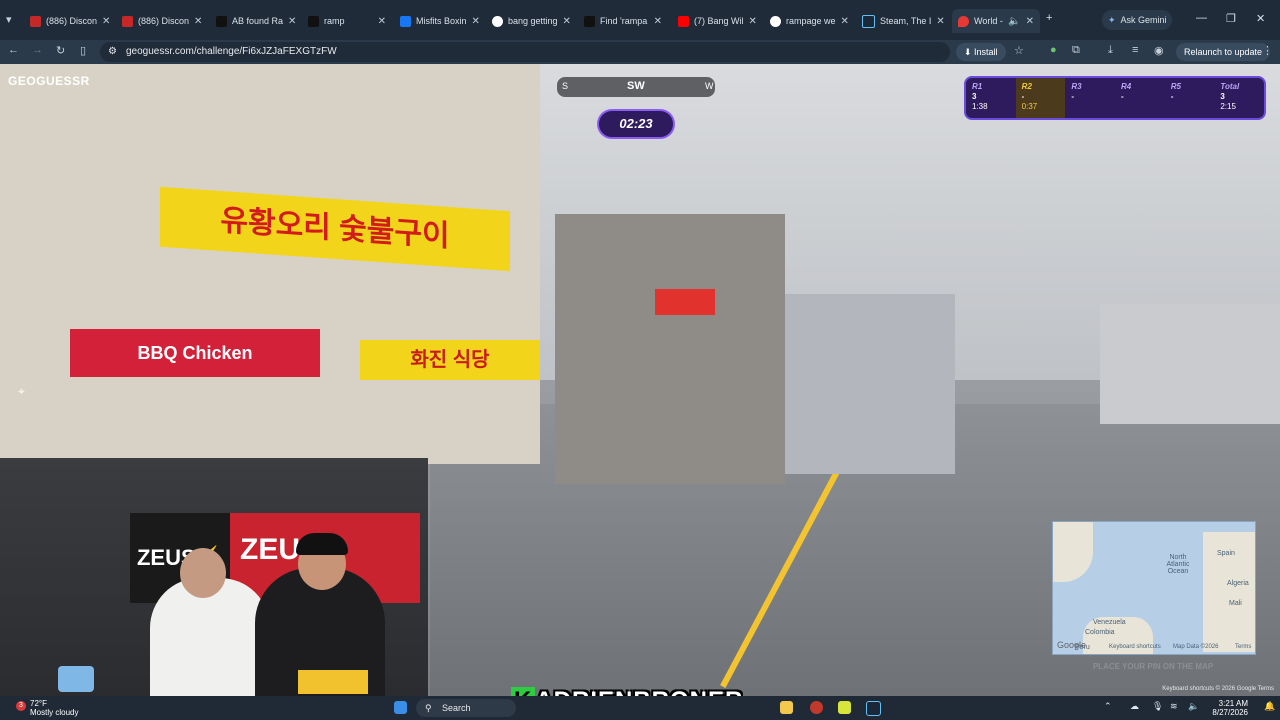 The height and width of the screenshot is (720, 1280). What do you see at coordinates (1143, 20) in the screenshot?
I see `ask-gemini-label: Ask Gemini` at bounding box center [1143, 20].